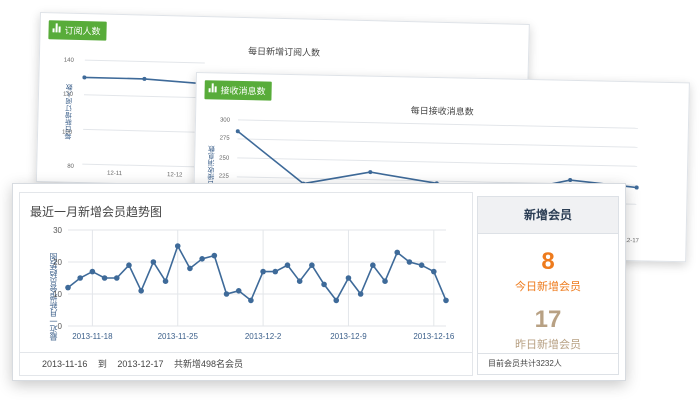 Image resolution: width=700 pixels, height=400 pixels. Describe the element at coordinates (57, 230) in the screenshot. I see `y-tick-label: 30` at that location.